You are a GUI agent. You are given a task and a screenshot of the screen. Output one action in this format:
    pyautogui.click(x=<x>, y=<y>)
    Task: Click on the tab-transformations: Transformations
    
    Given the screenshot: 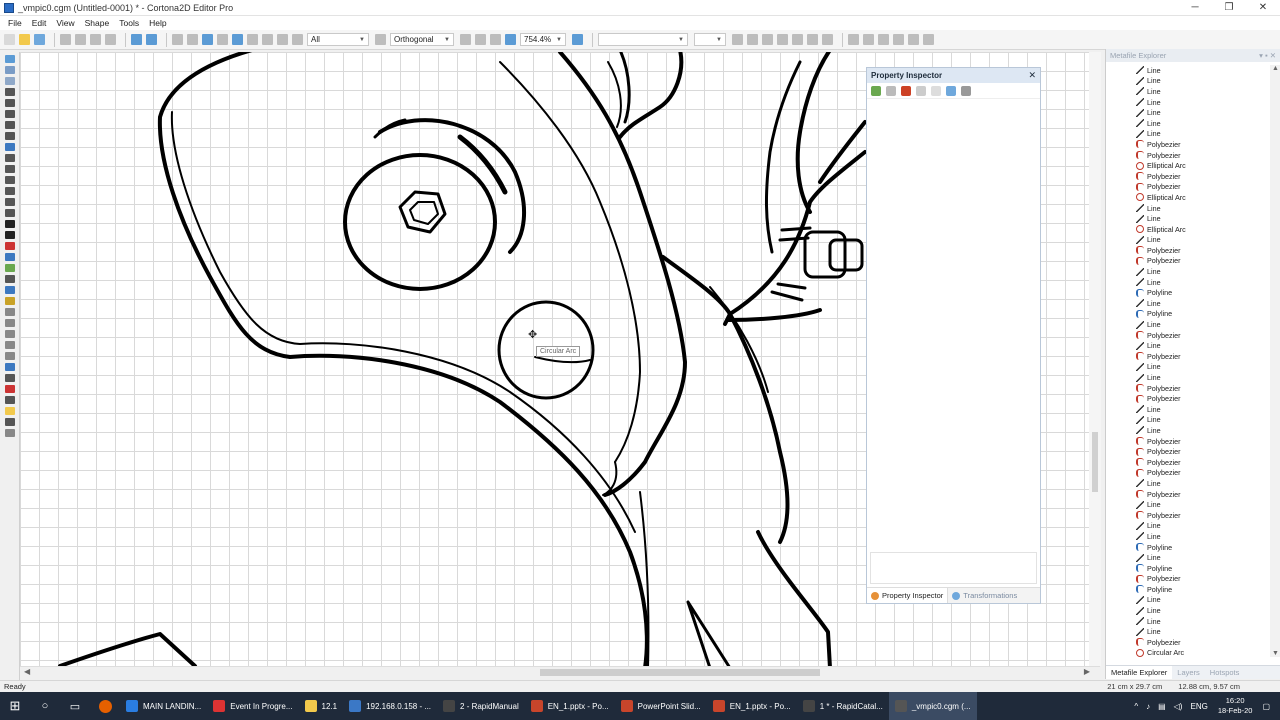 What is the action you would take?
    pyautogui.click(x=984, y=595)
    